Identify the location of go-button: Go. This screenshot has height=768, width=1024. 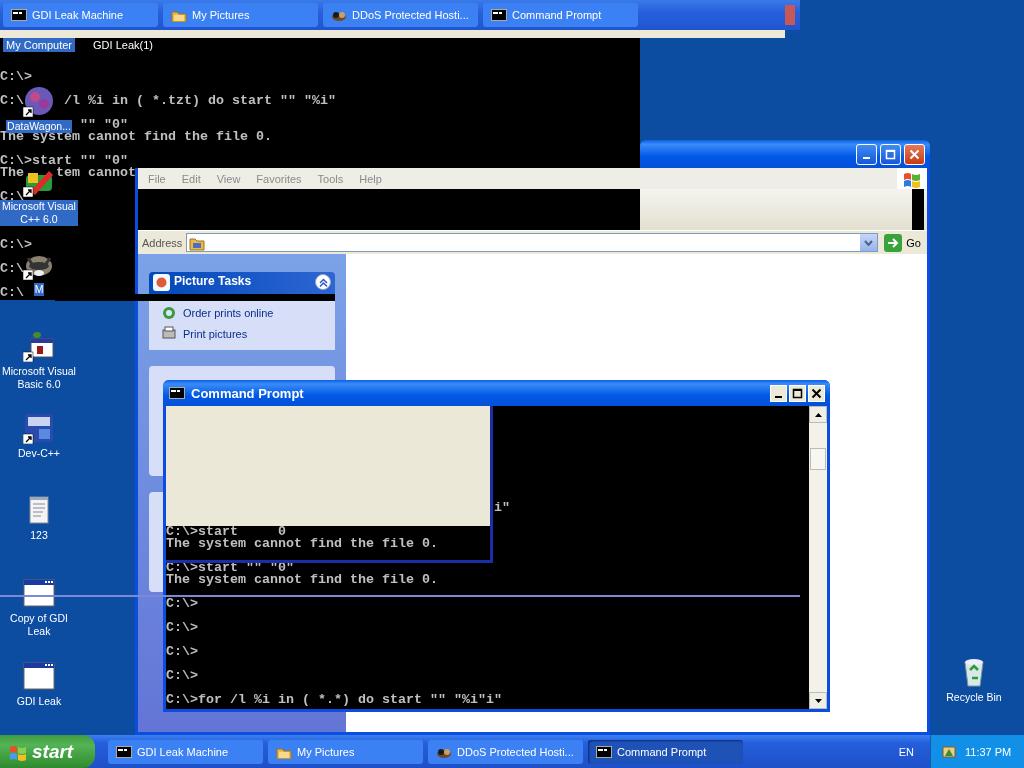
(902, 242).